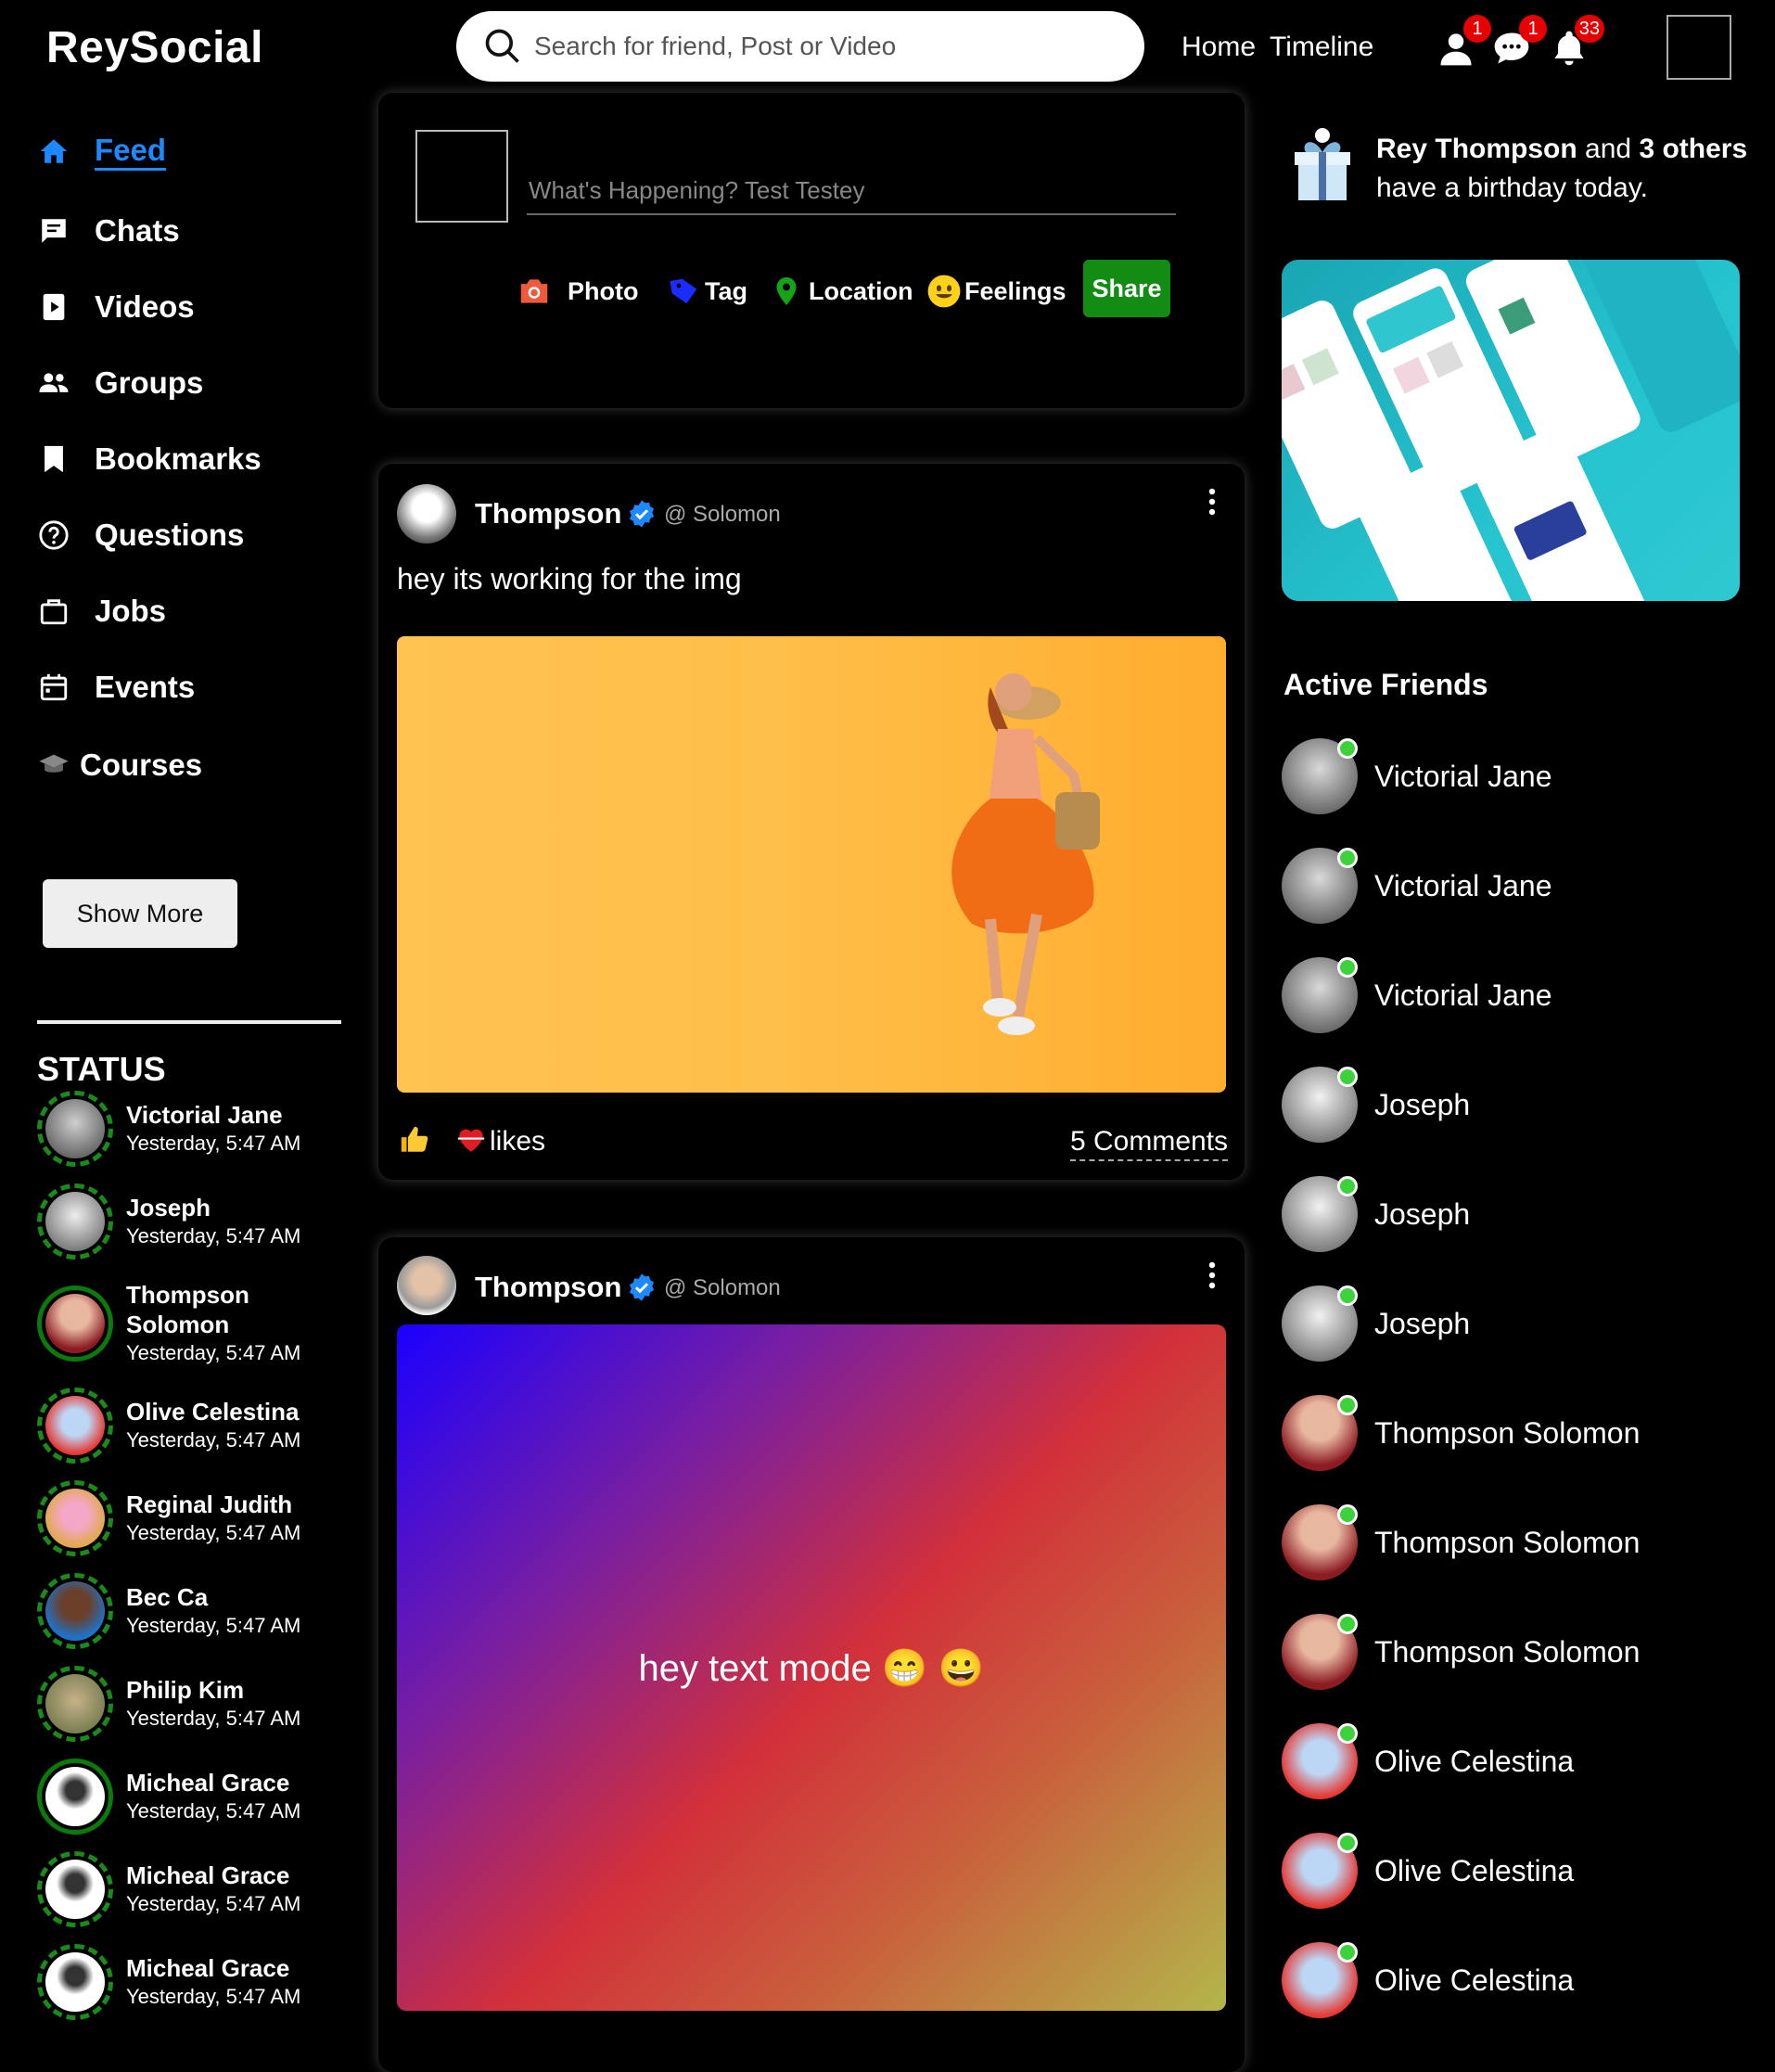  I want to click on sidebar-item-label: Feed, so click(131, 152).